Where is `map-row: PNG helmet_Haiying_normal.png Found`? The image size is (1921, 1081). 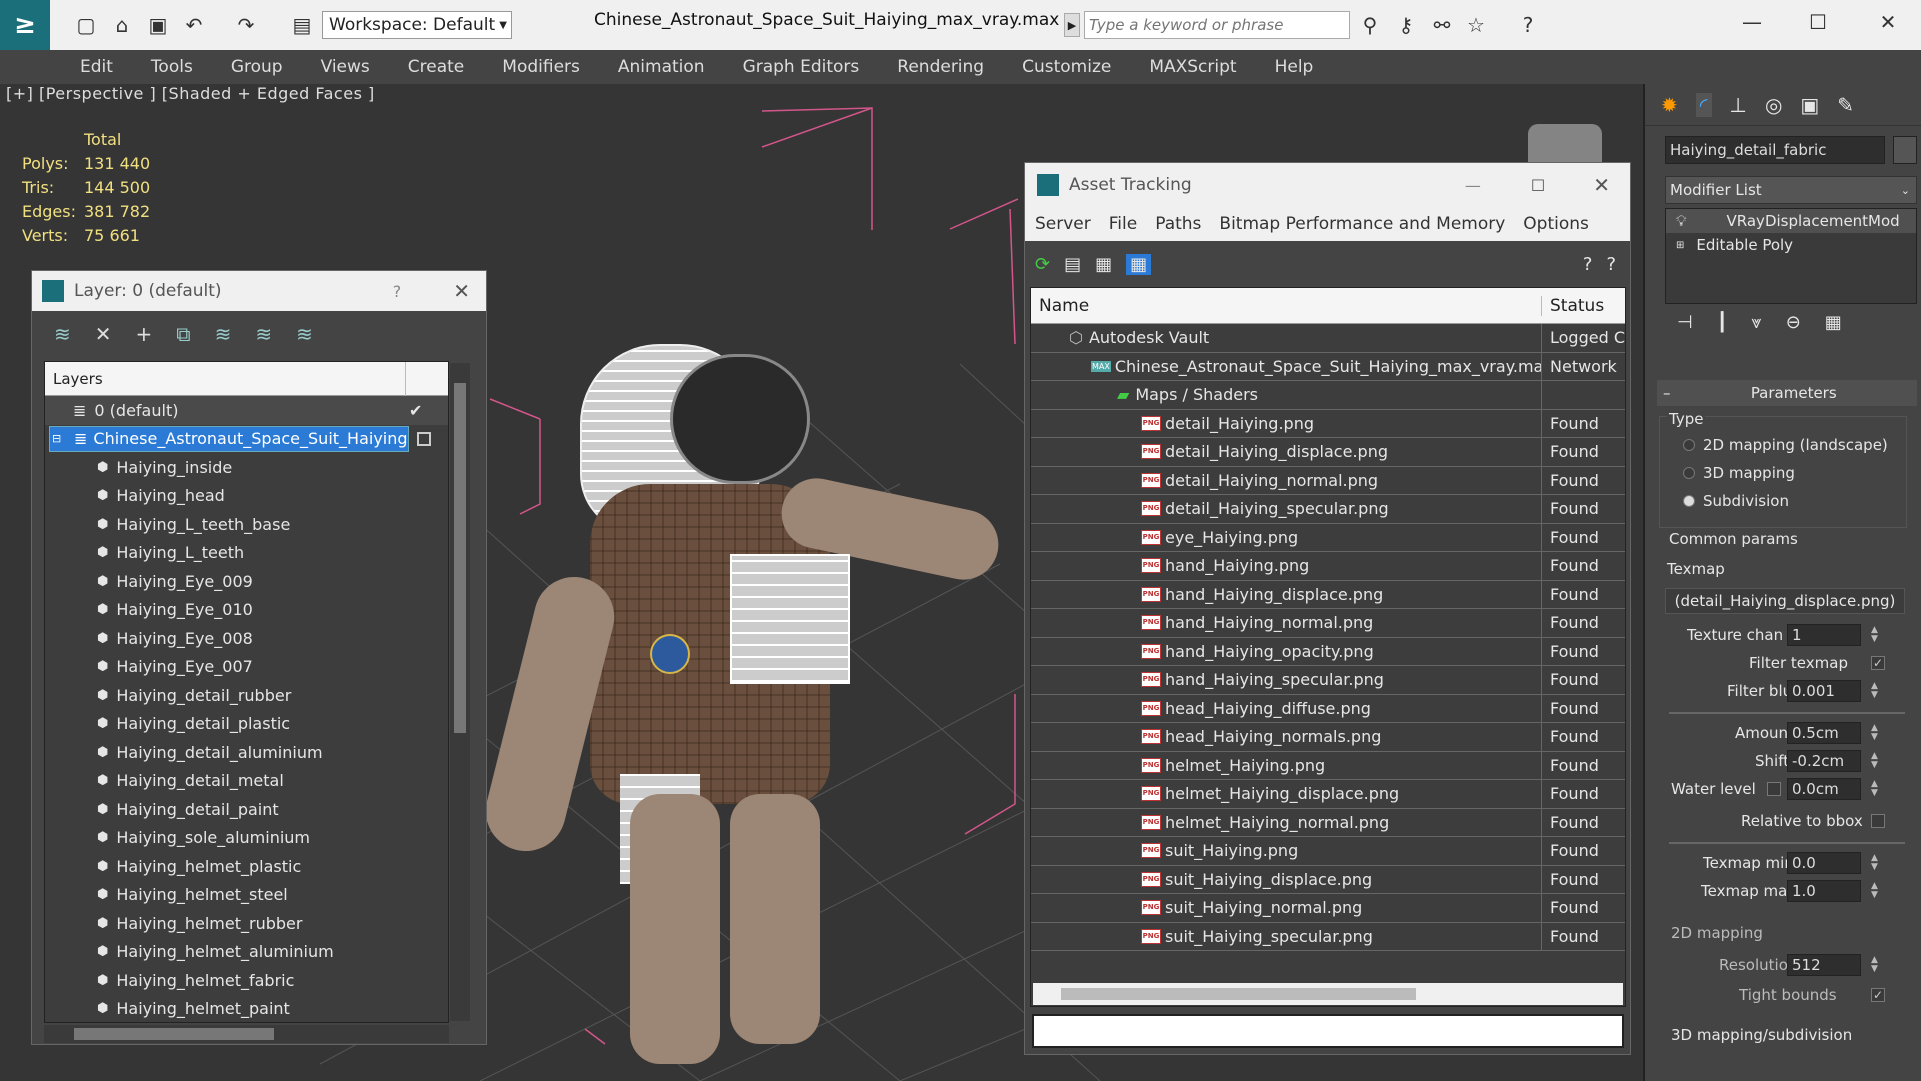 map-row: PNG helmet_Haiying_normal.png Found is located at coordinates (1328, 822).